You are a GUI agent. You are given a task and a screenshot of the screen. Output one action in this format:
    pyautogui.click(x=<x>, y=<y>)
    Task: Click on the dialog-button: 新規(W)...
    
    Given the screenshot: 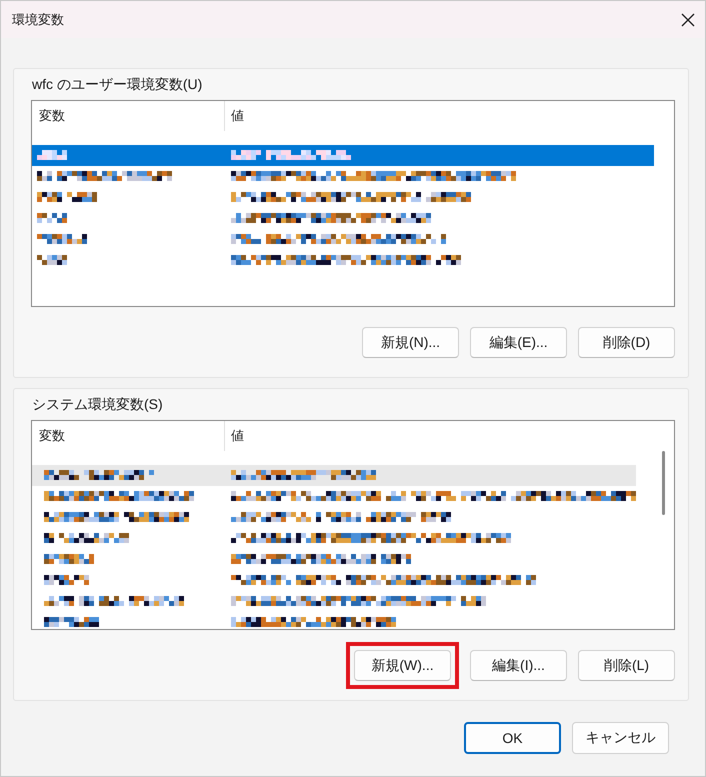 What is the action you would take?
    pyautogui.click(x=402, y=665)
    